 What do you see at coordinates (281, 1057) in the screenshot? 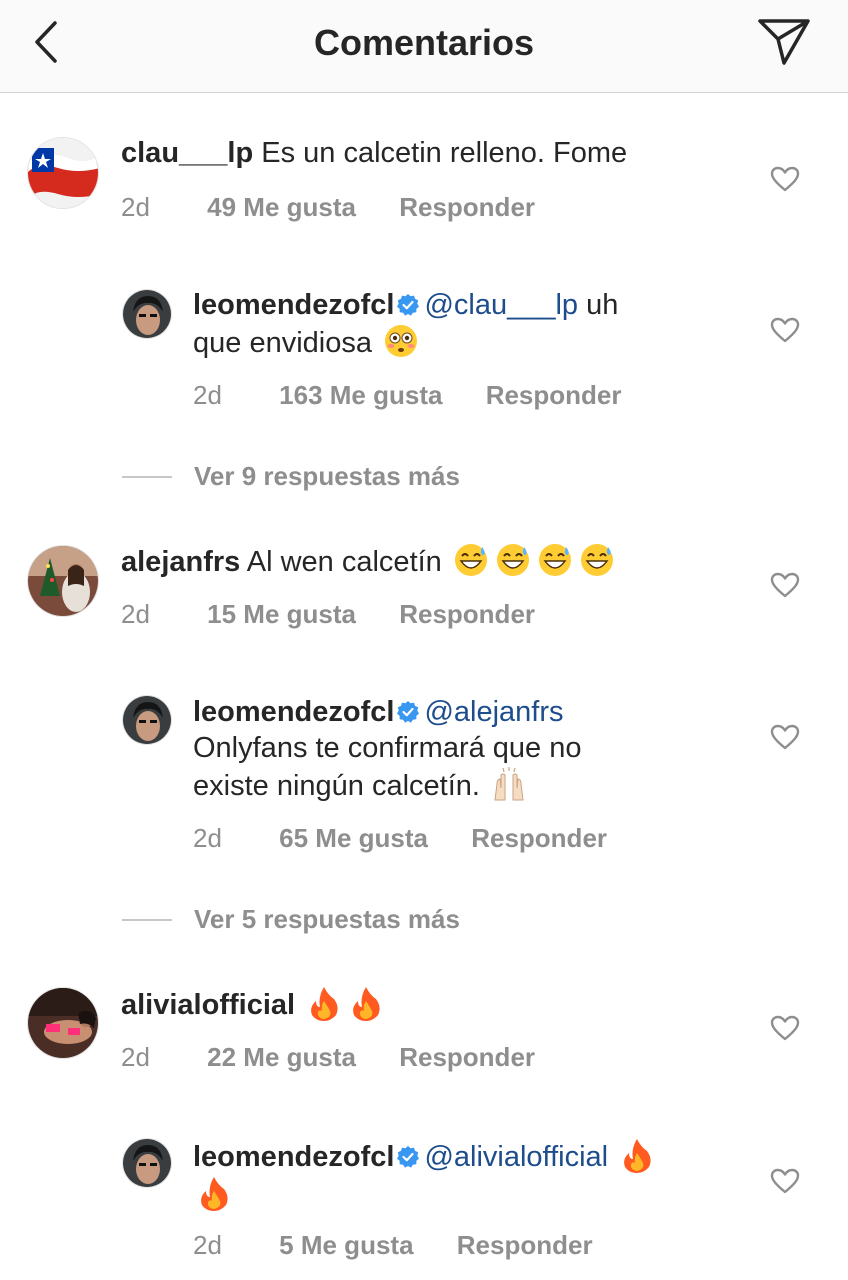
I see `comment-likes: 22 Me gusta` at bounding box center [281, 1057].